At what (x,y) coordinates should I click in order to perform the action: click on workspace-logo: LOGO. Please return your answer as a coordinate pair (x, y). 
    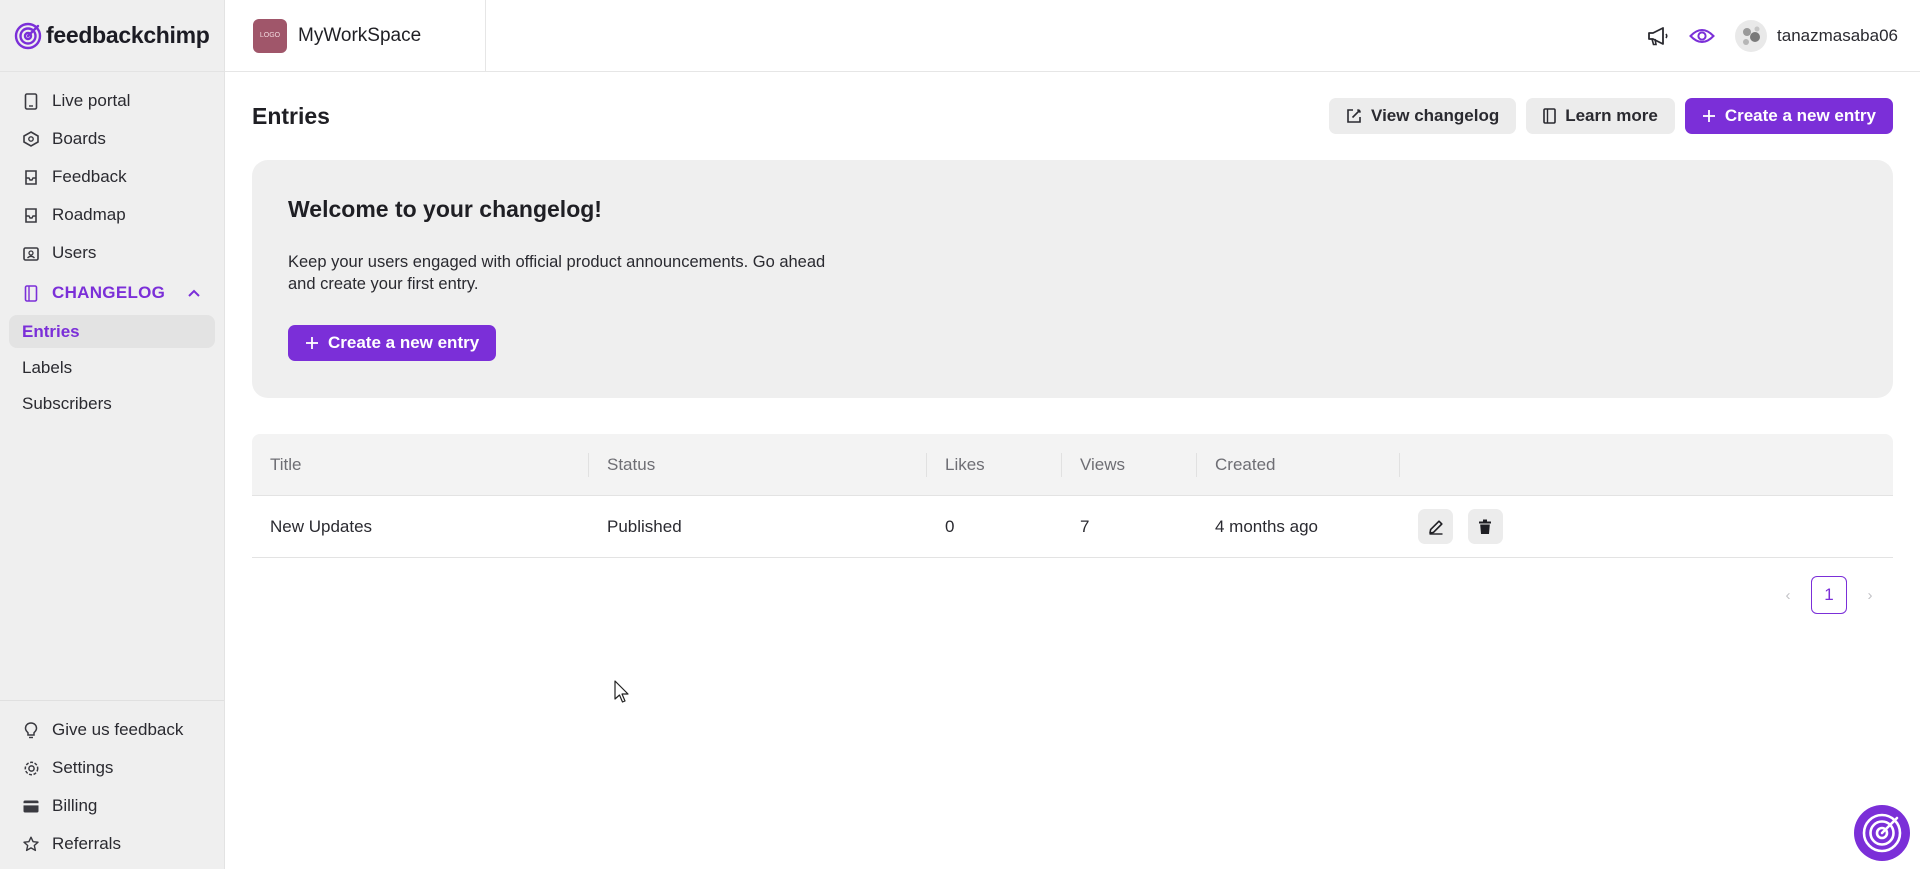
    Looking at the image, I should click on (270, 35).